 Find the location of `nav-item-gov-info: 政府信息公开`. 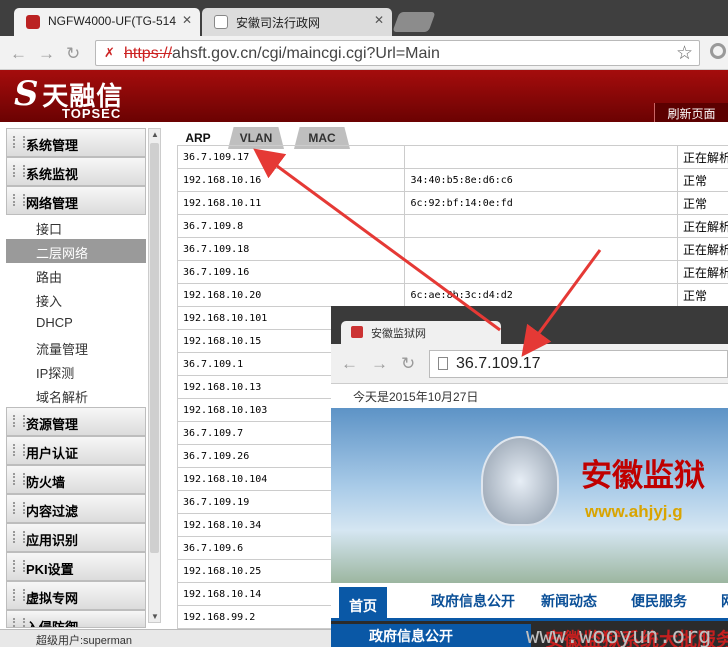

nav-item-gov-info: 政府信息公开 is located at coordinates (473, 601).